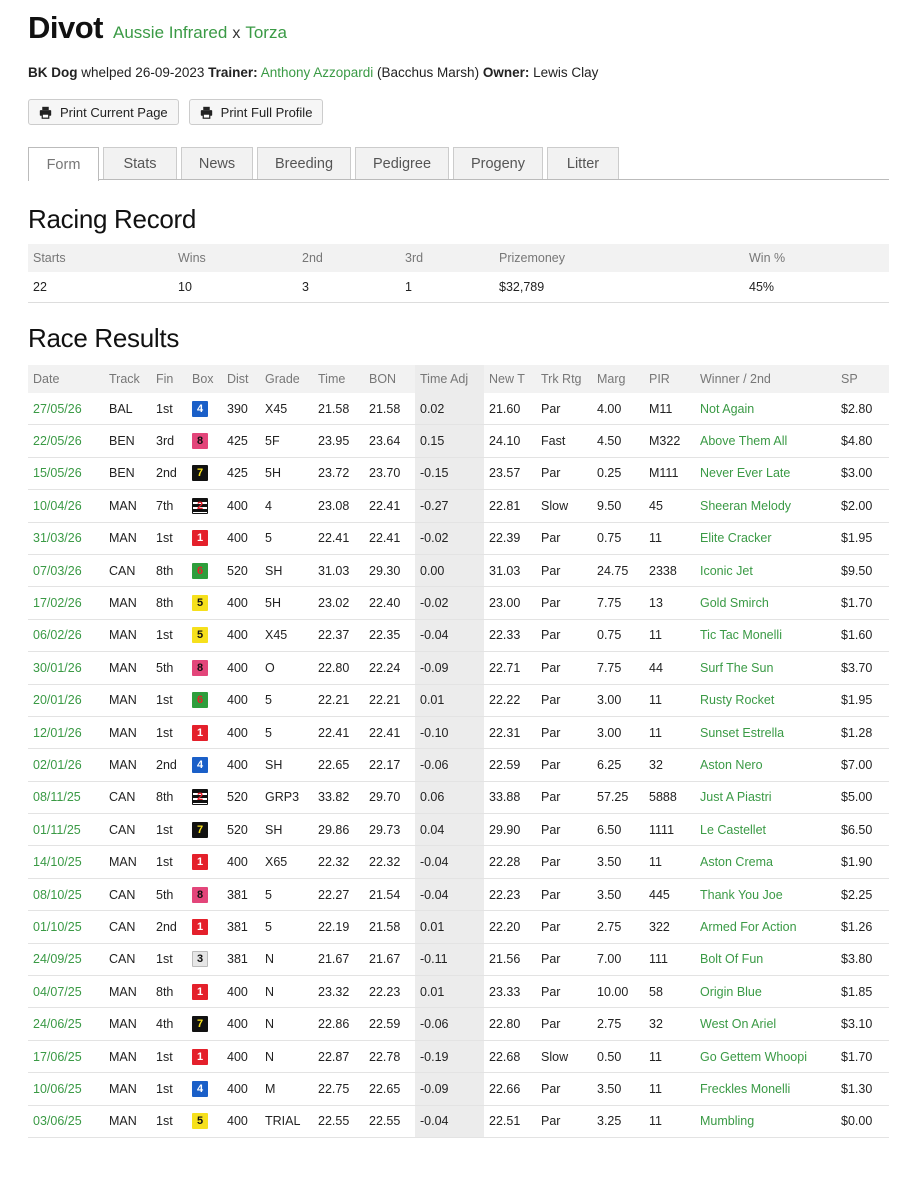 The image size is (904, 1179). Describe the element at coordinates (66, 474) in the screenshot. I see `cell-date: 15/05/26` at that location.